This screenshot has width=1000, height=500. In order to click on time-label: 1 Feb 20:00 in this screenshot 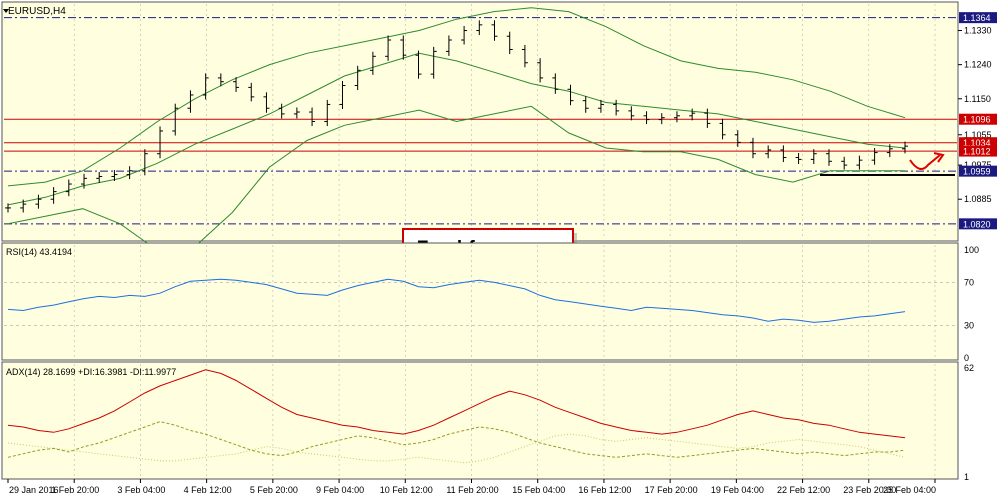, I will do `click(75, 490)`.